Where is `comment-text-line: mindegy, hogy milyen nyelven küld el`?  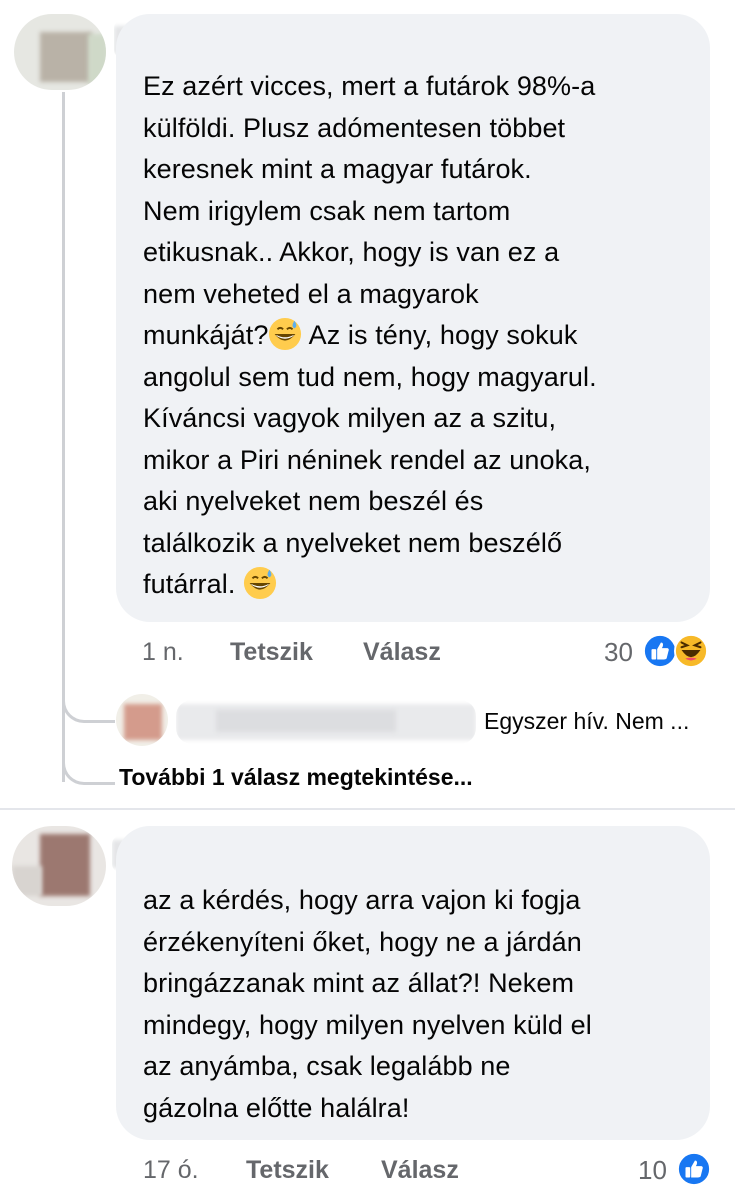
comment-text-line: mindegy, hogy milyen nyelven küld el is located at coordinates (367, 1024).